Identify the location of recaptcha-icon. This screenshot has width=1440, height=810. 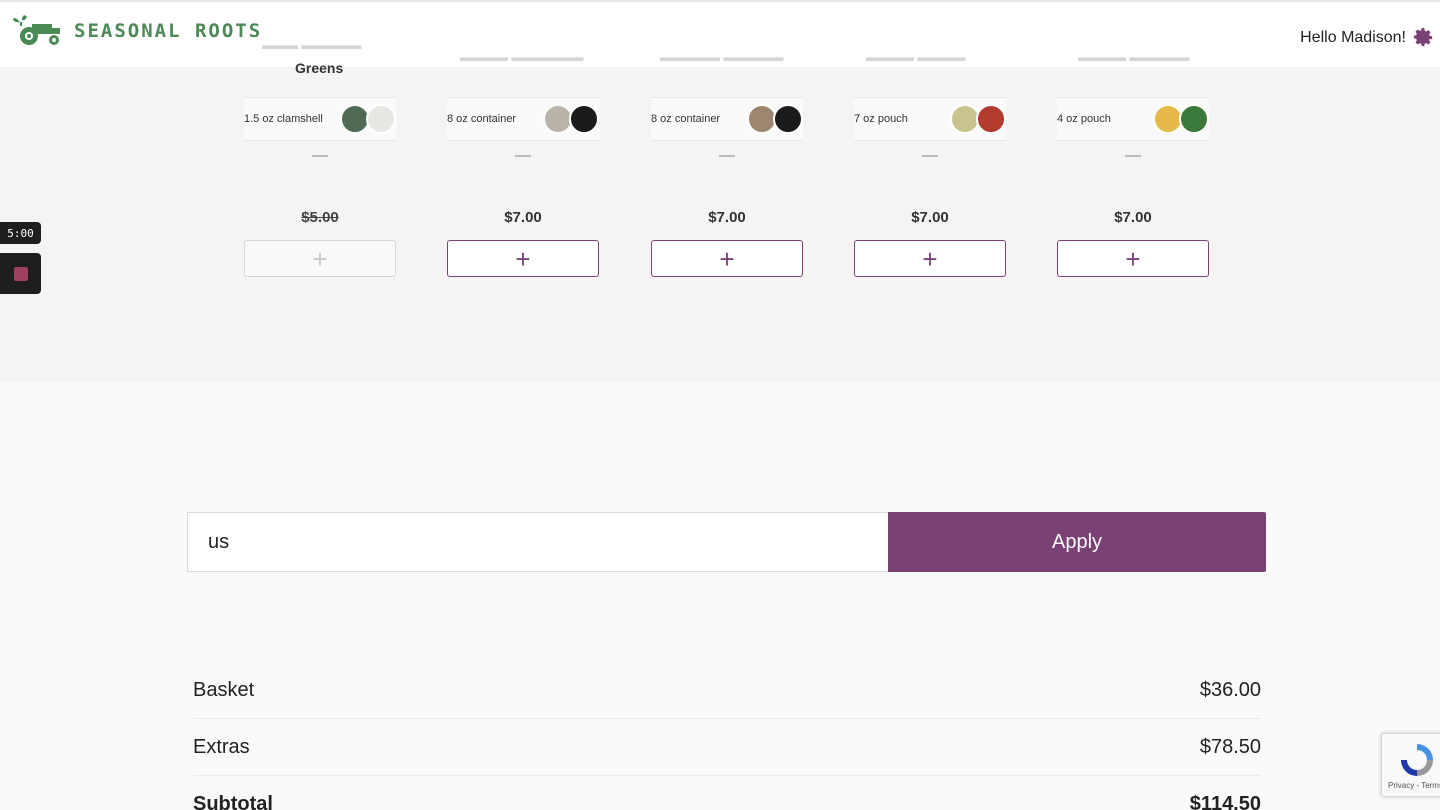
(1417, 760).